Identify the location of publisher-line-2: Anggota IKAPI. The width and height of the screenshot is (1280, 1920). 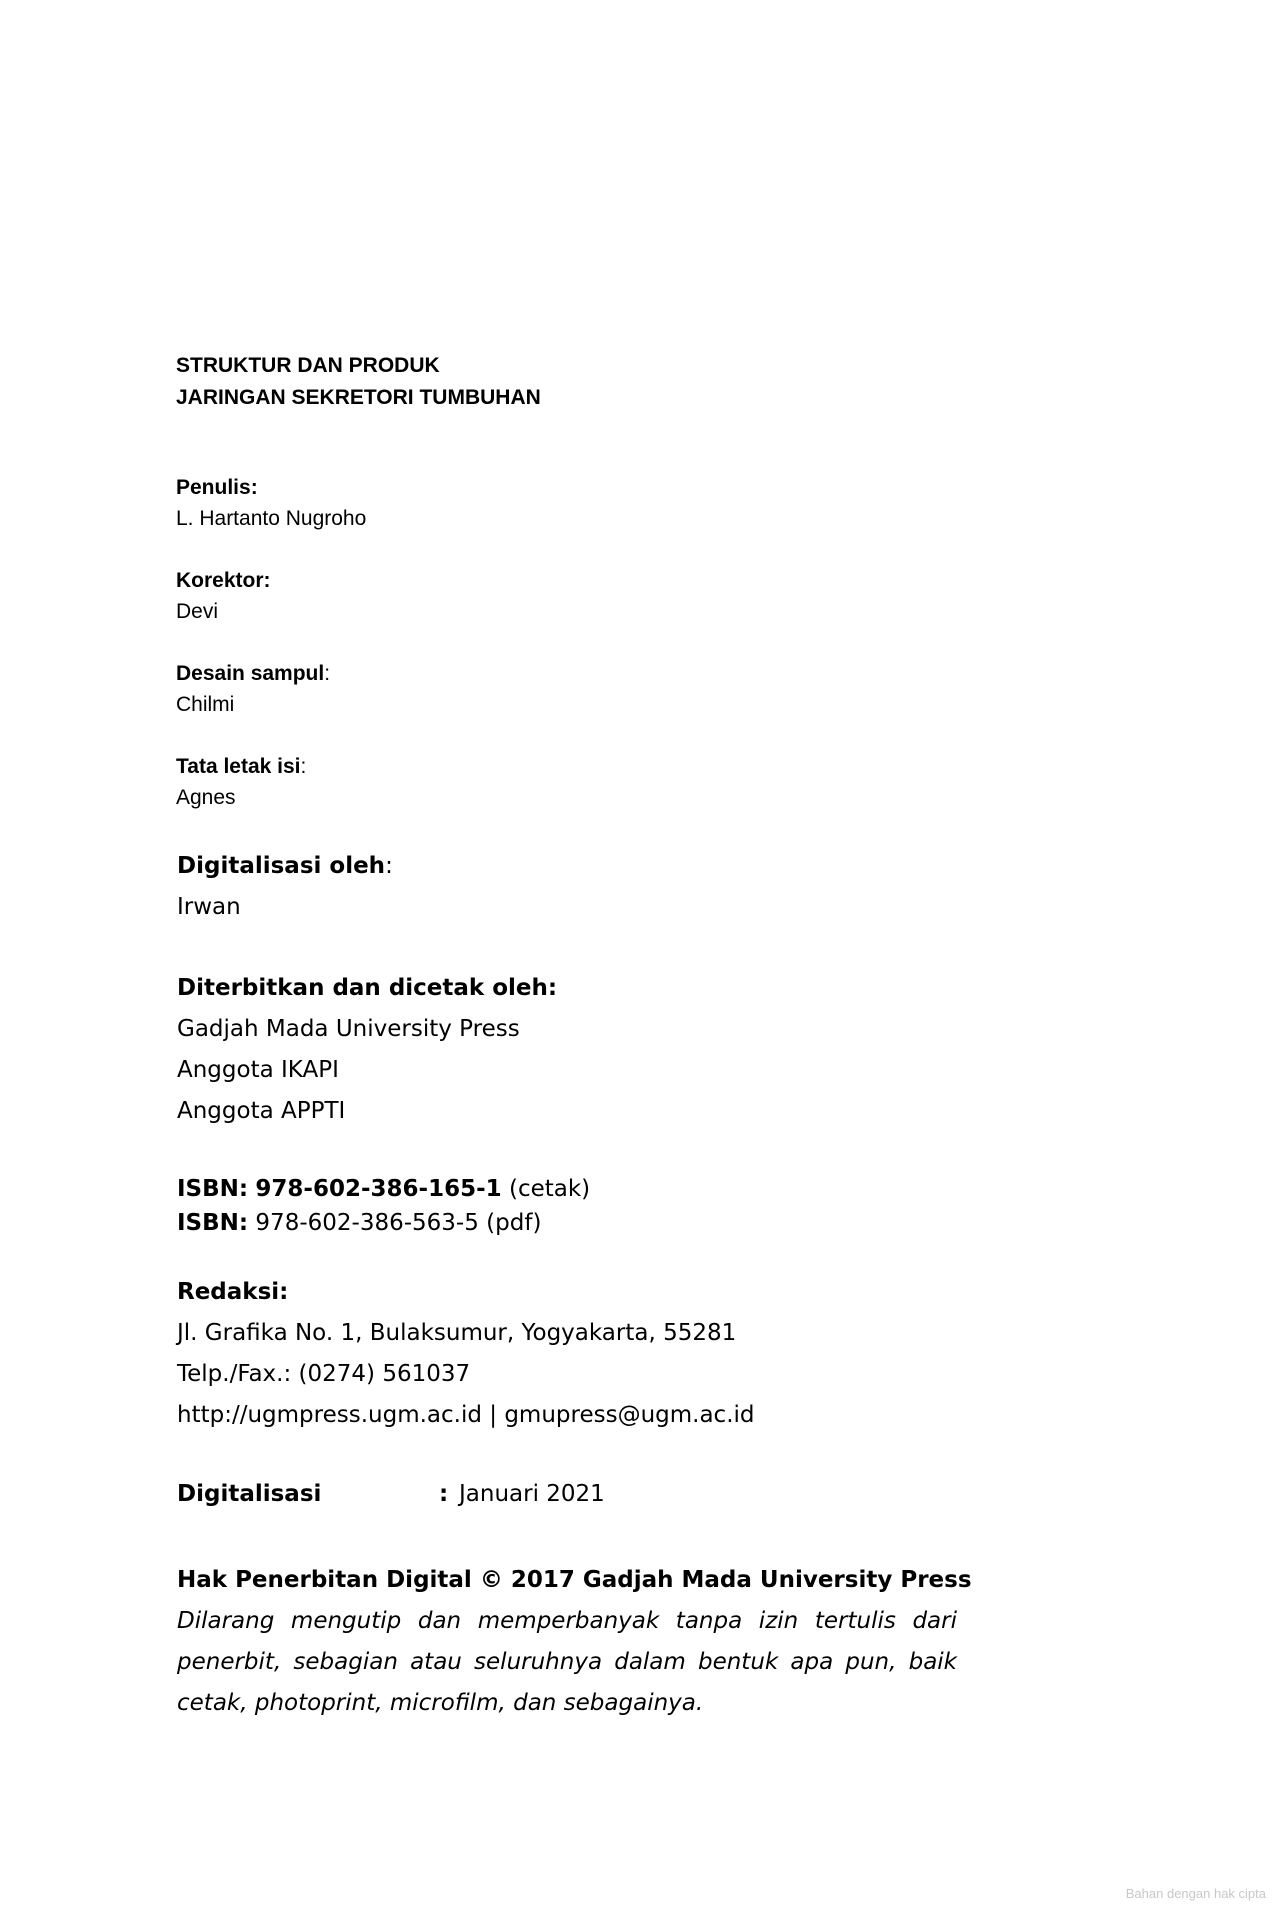
(258, 1070).